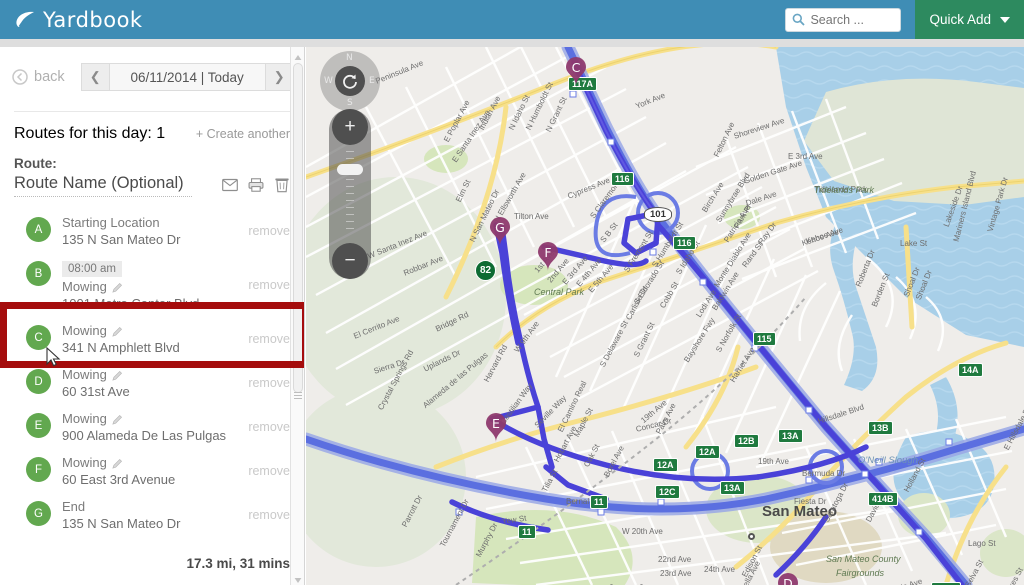  I want to click on quick-add-label: Quick Add, so click(960, 19).